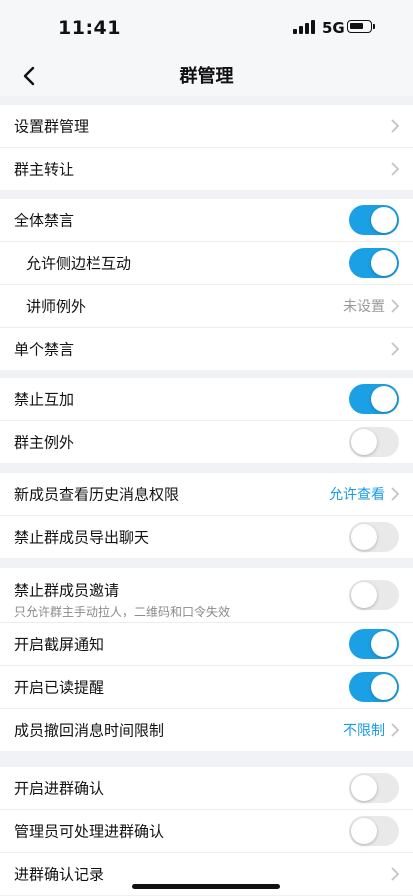  Describe the element at coordinates (374, 687) in the screenshot. I see `read-reminder-toggle` at that location.